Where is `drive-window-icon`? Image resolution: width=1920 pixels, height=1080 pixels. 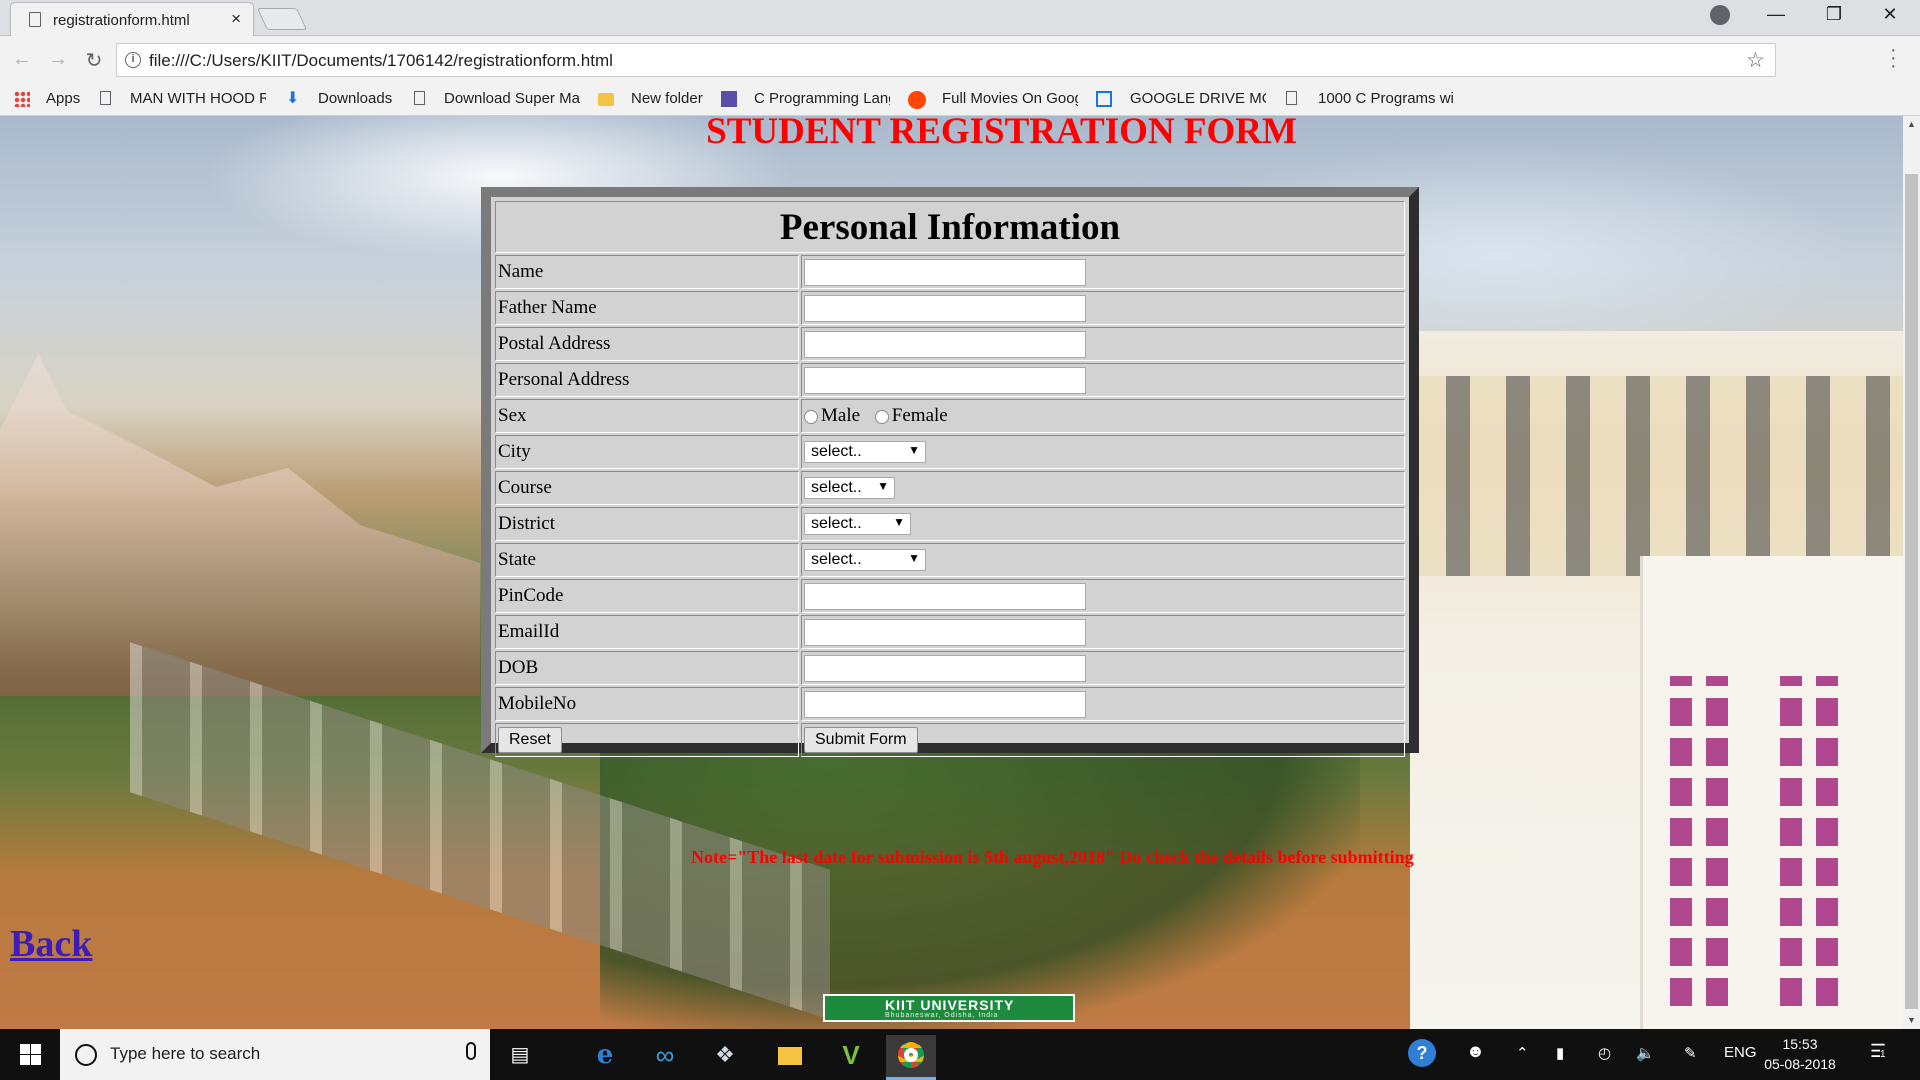 drive-window-icon is located at coordinates (1104, 99).